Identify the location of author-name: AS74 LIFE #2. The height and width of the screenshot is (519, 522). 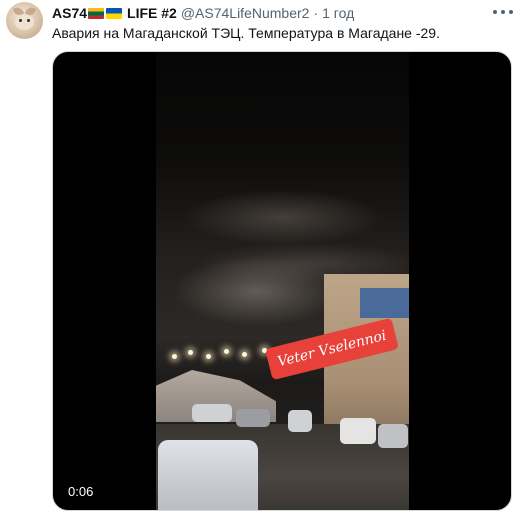
(114, 13).